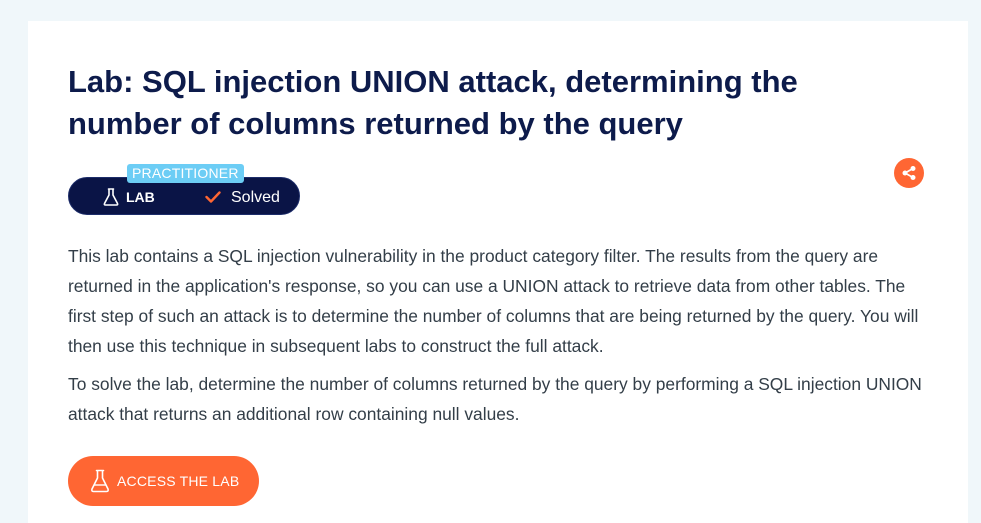 This screenshot has height=523, width=981. I want to click on check-icon, so click(213, 197).